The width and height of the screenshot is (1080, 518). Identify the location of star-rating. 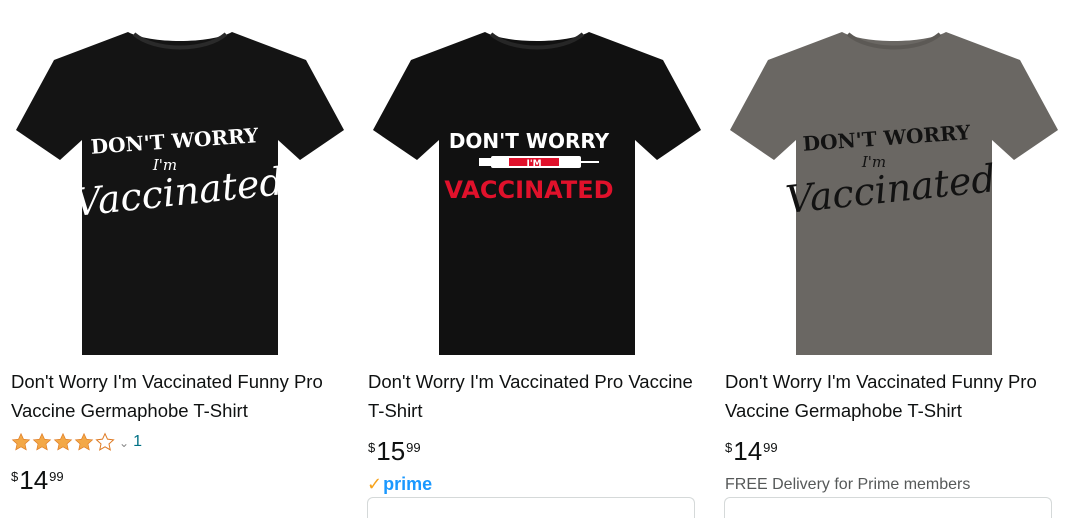
(63, 442).